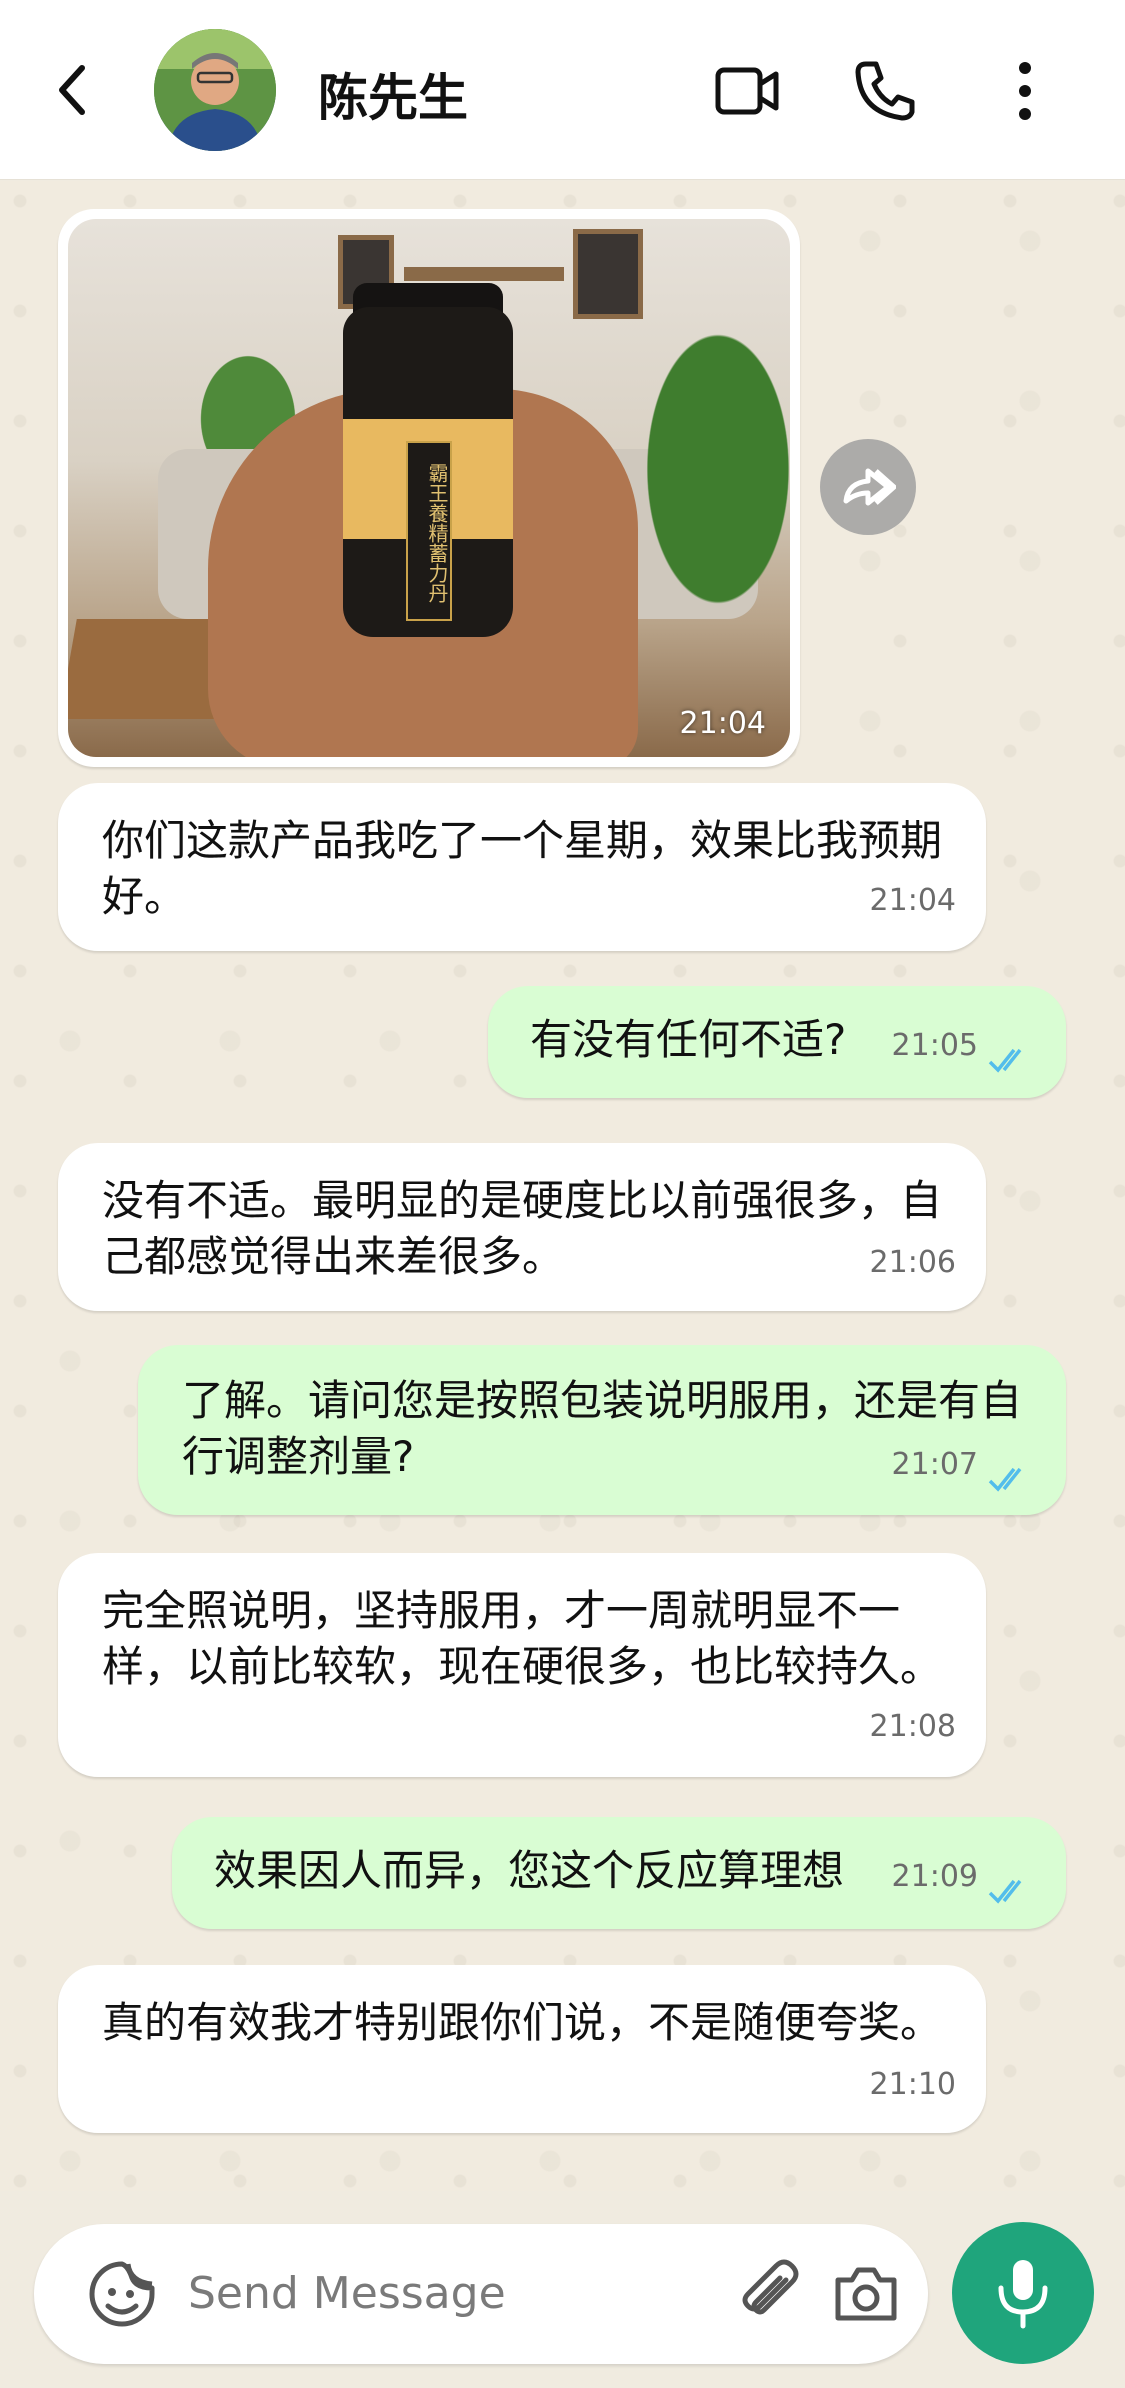 The width and height of the screenshot is (1125, 2388). What do you see at coordinates (747, 91) in the screenshot?
I see `video-call-icon` at bounding box center [747, 91].